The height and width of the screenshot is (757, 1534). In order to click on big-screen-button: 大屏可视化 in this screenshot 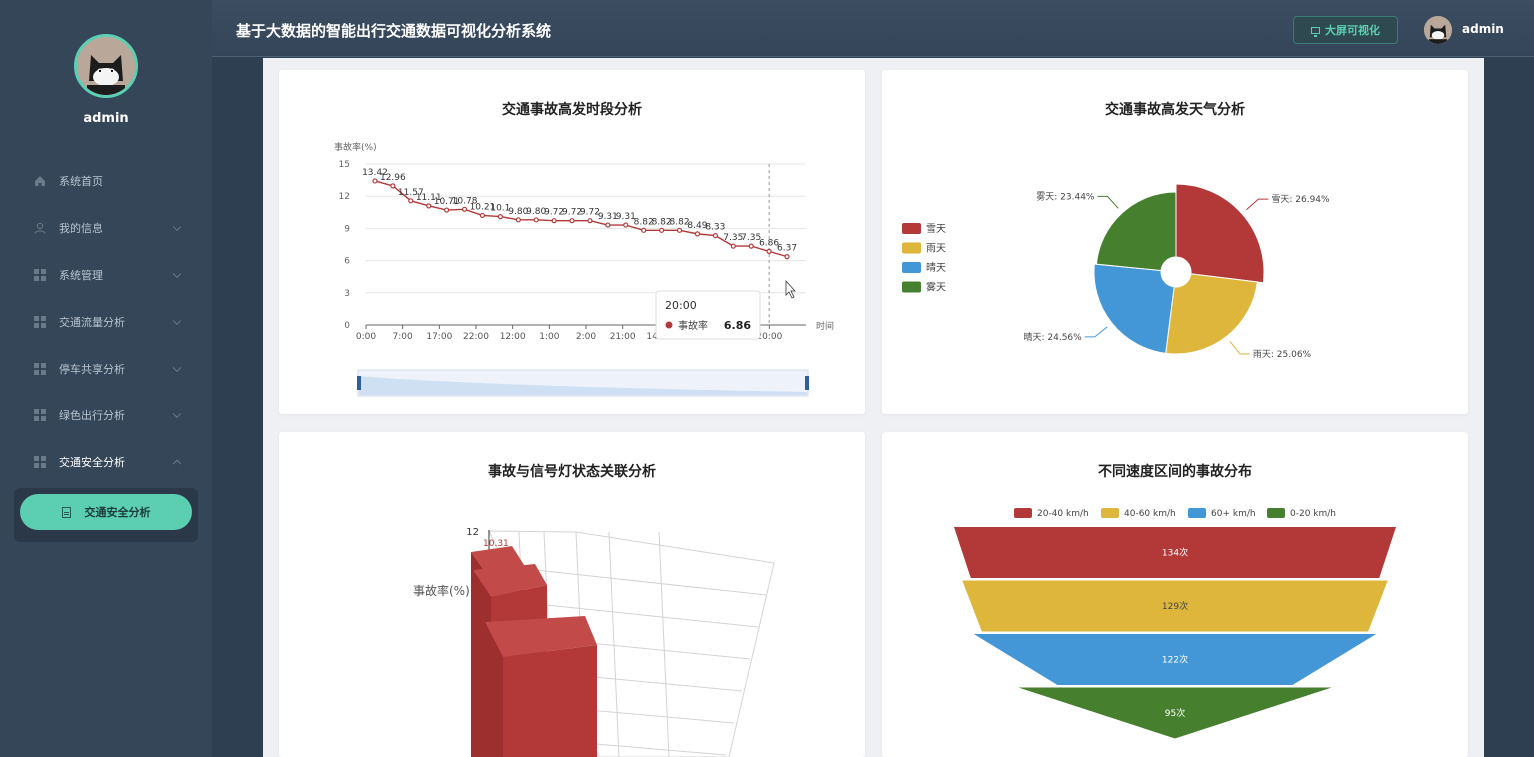, I will do `click(1345, 30)`.